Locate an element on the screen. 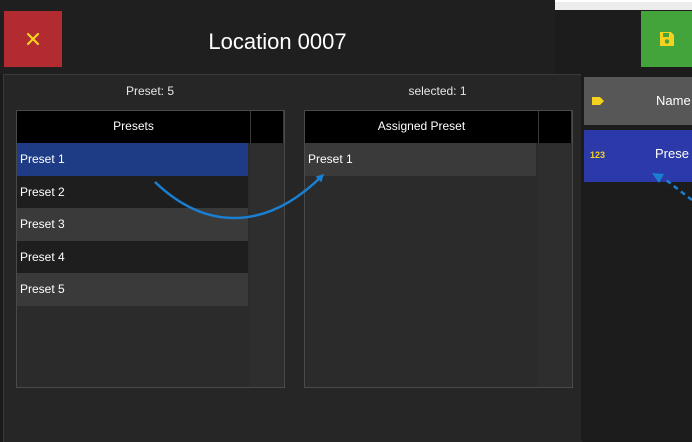  dashed-arrow-head is located at coordinates (658, 178).